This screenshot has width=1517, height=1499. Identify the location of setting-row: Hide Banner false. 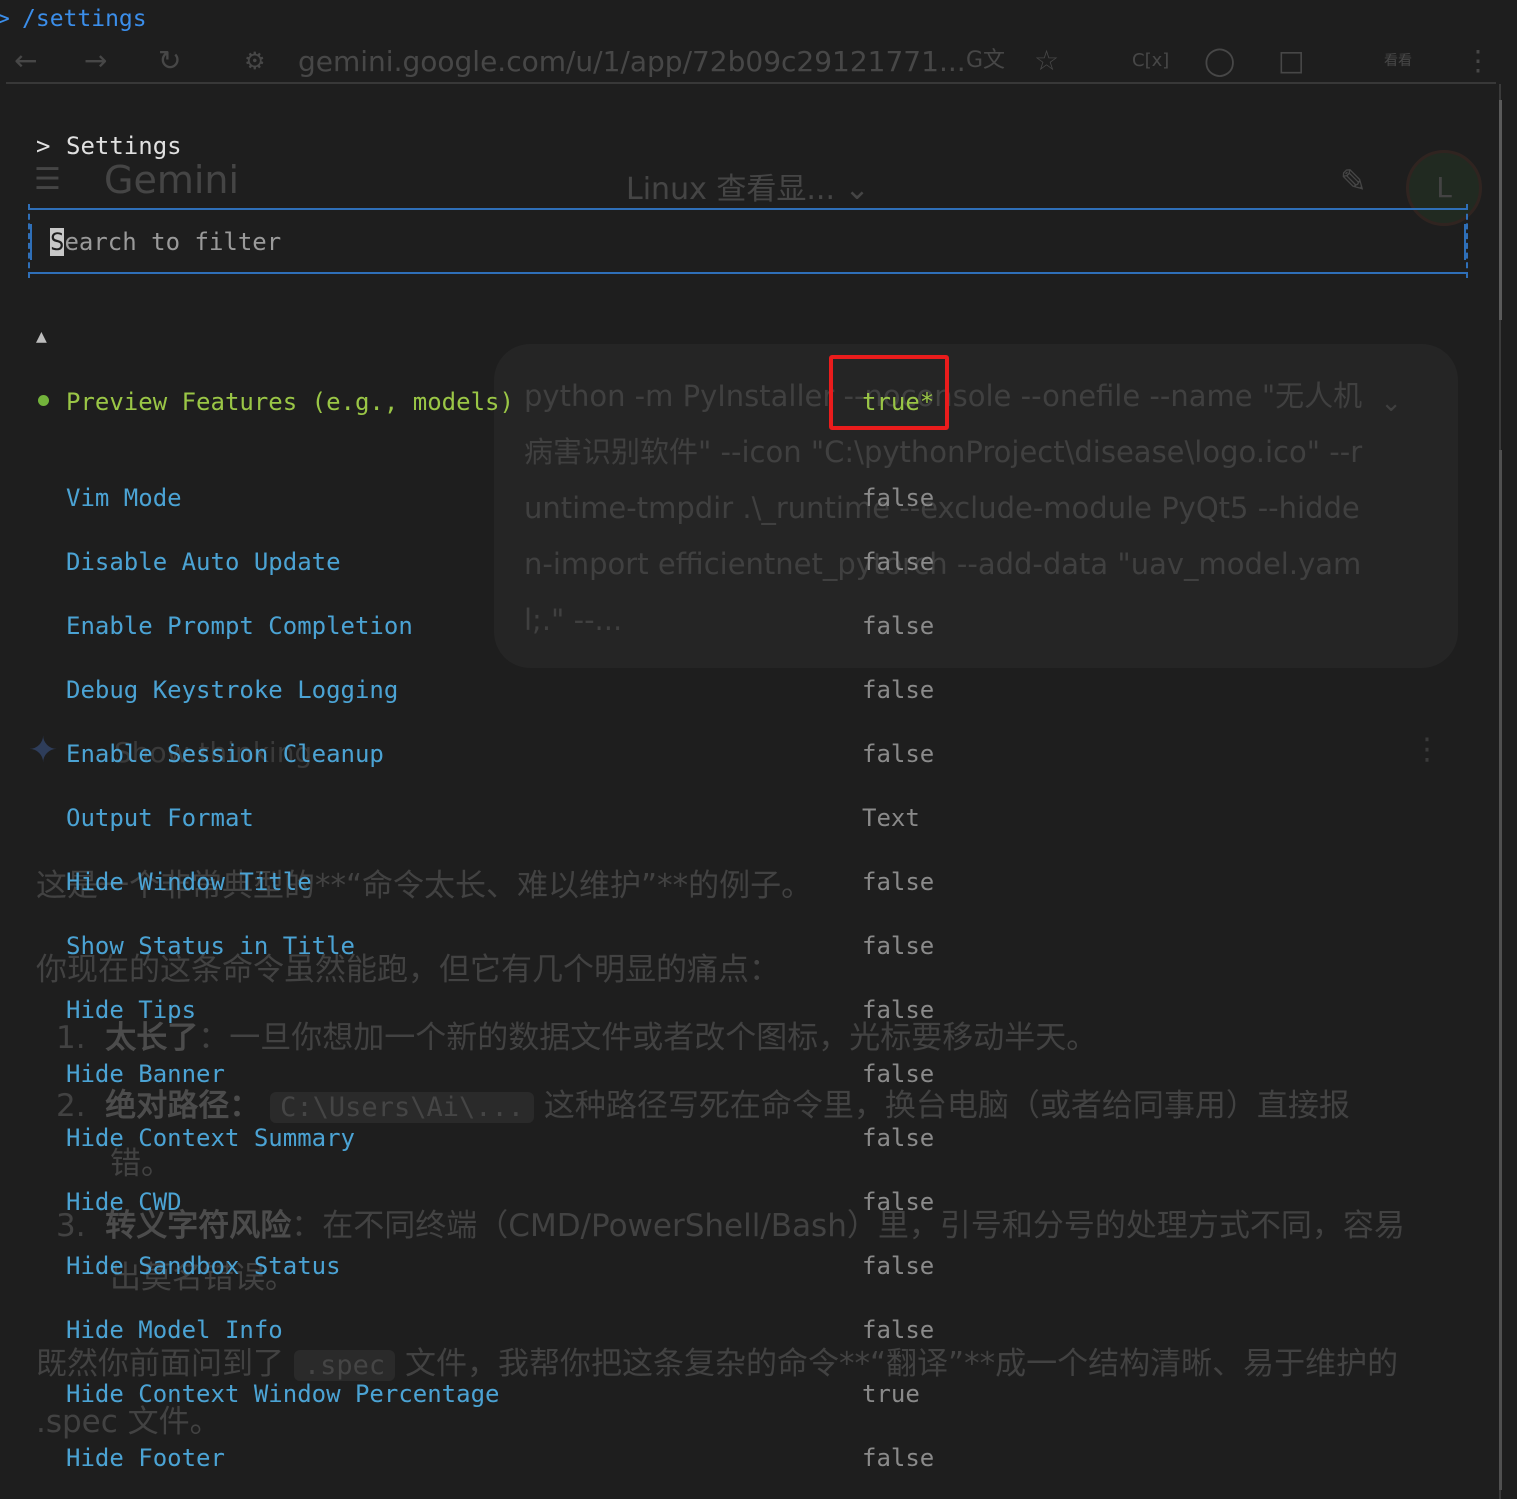
(750, 1074).